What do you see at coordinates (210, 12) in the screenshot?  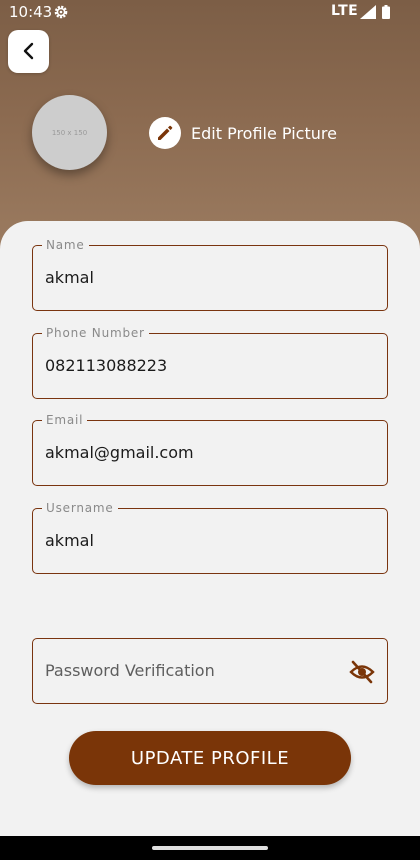 I see `status-bar: 10:43 LTE` at bounding box center [210, 12].